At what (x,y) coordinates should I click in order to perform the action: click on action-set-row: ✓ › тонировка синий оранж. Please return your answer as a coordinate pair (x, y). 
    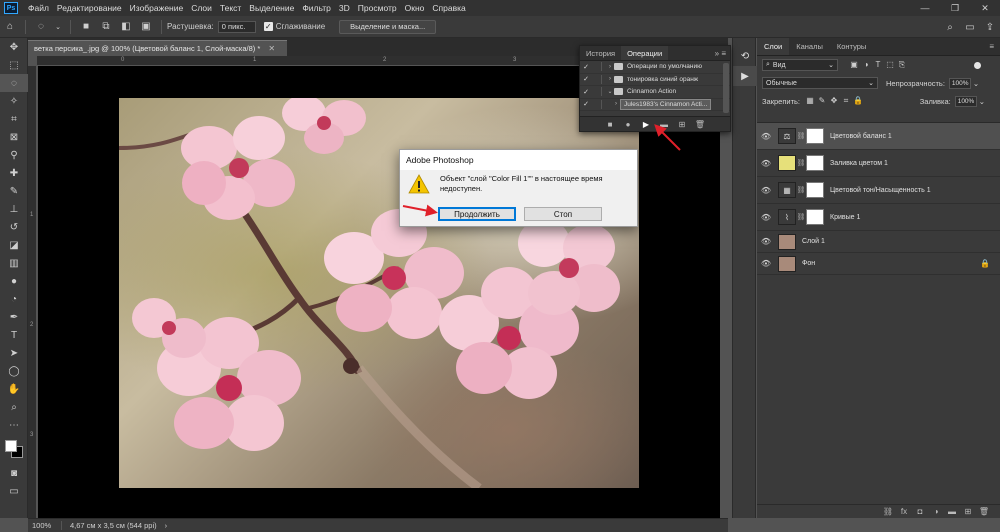
    Looking at the image, I should click on (655, 80).